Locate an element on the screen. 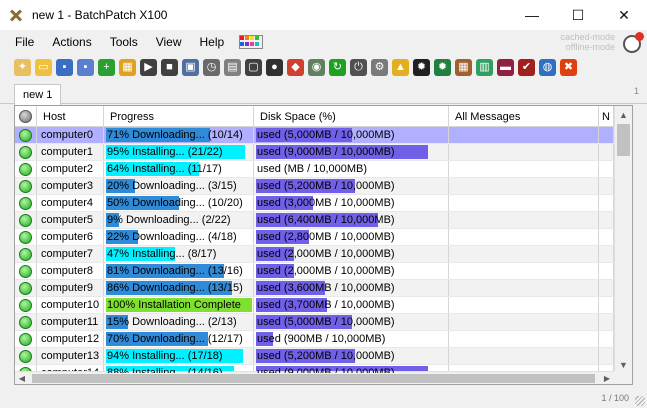 This screenshot has width=647, height=408. host-cell: computer7 is located at coordinates (70, 254).